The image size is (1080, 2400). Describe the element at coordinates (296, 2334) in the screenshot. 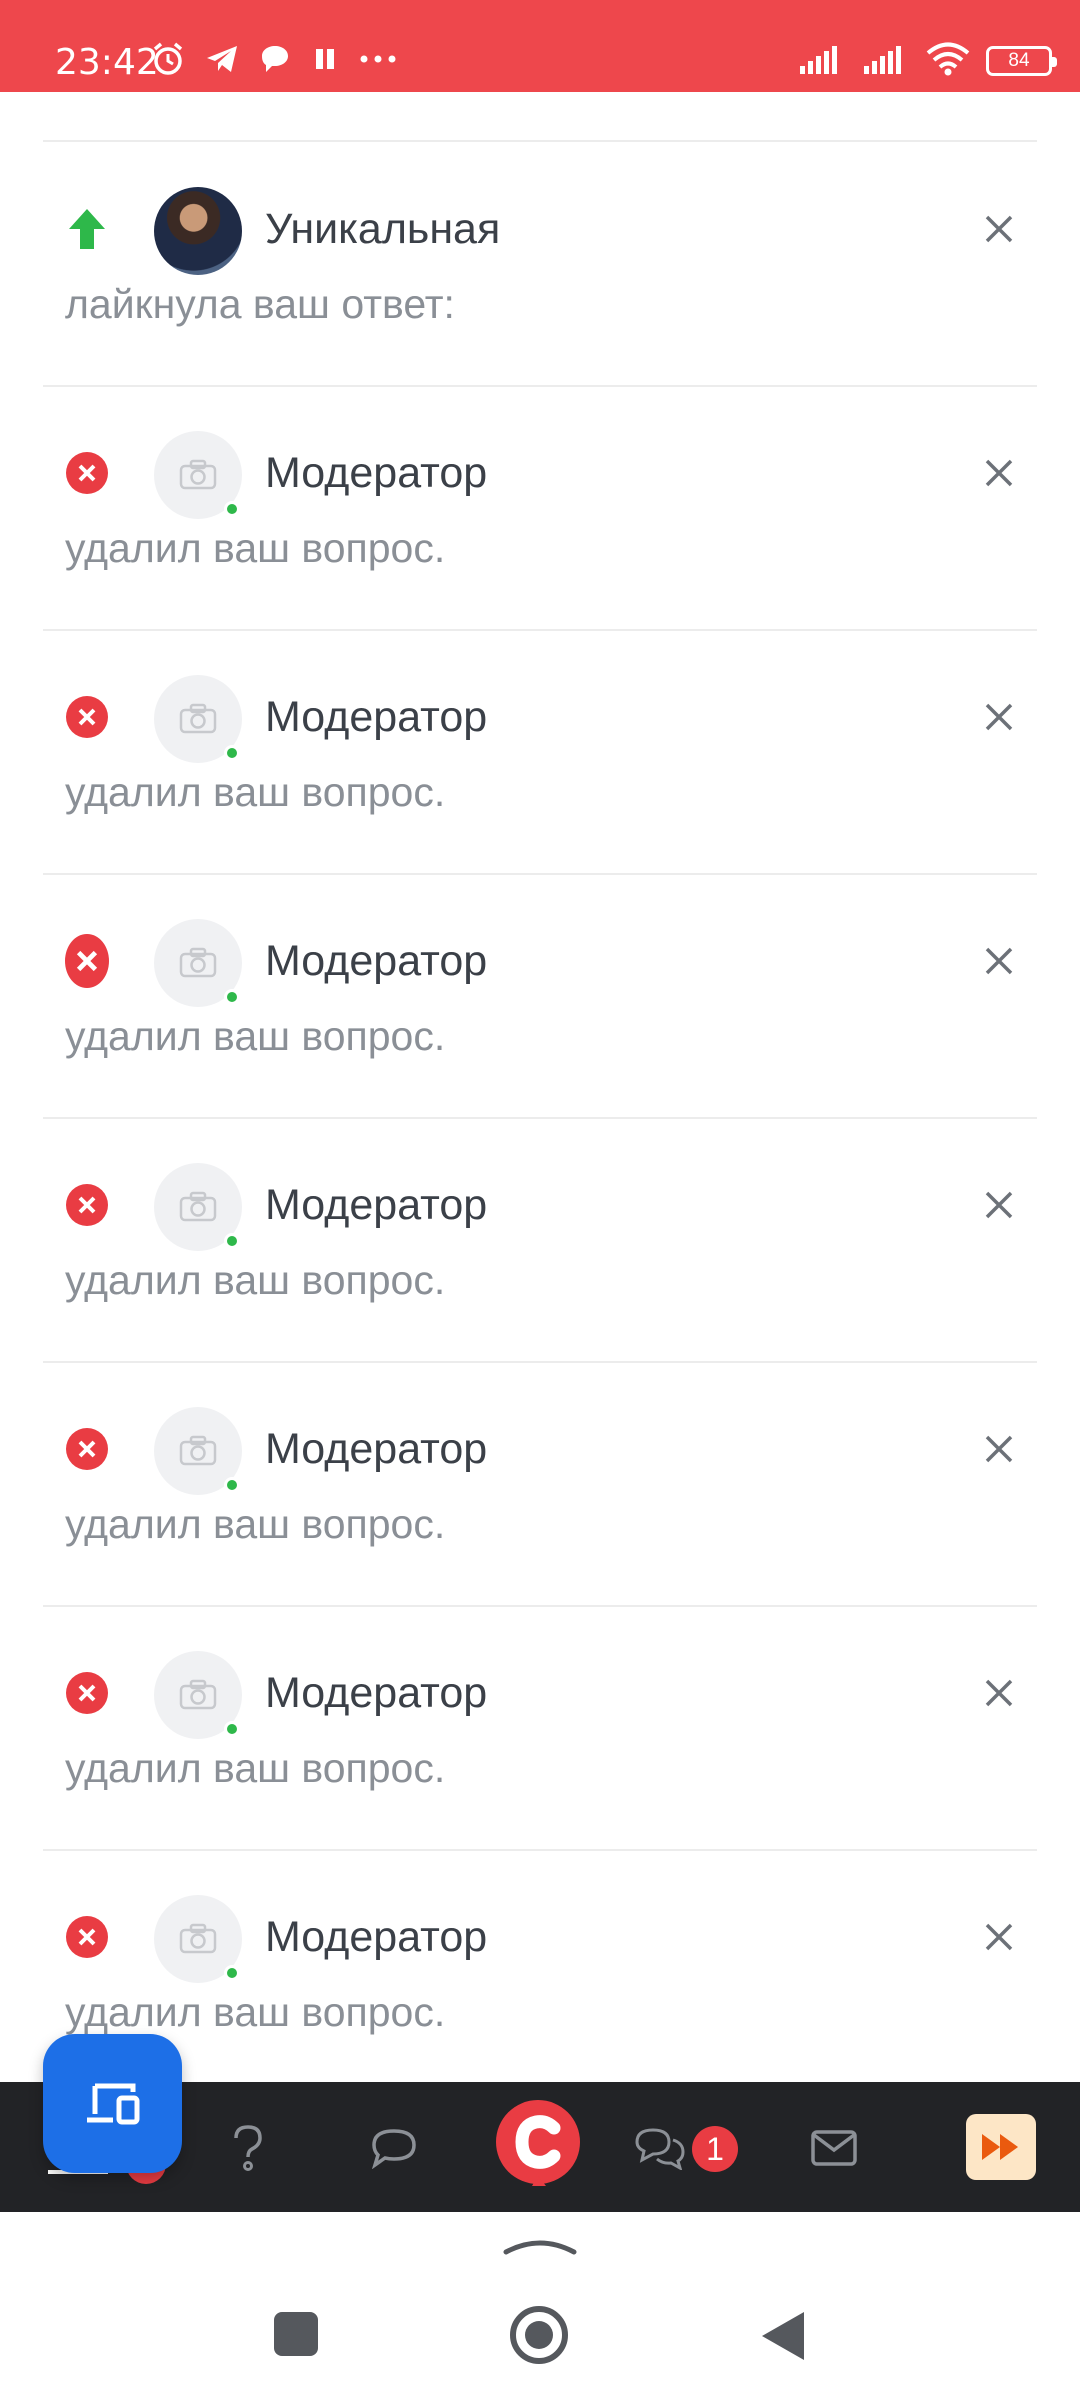

I see `recent-apps-button` at that location.